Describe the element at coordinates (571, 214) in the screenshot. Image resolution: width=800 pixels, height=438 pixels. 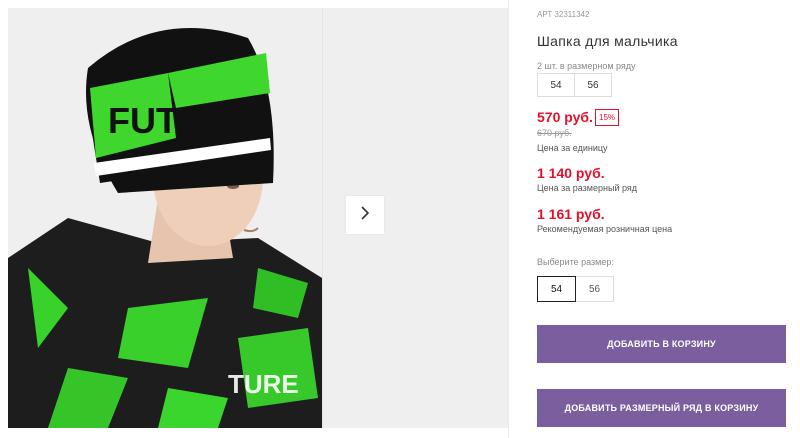
I see `rrp-price: 1 161 руб.` at that location.